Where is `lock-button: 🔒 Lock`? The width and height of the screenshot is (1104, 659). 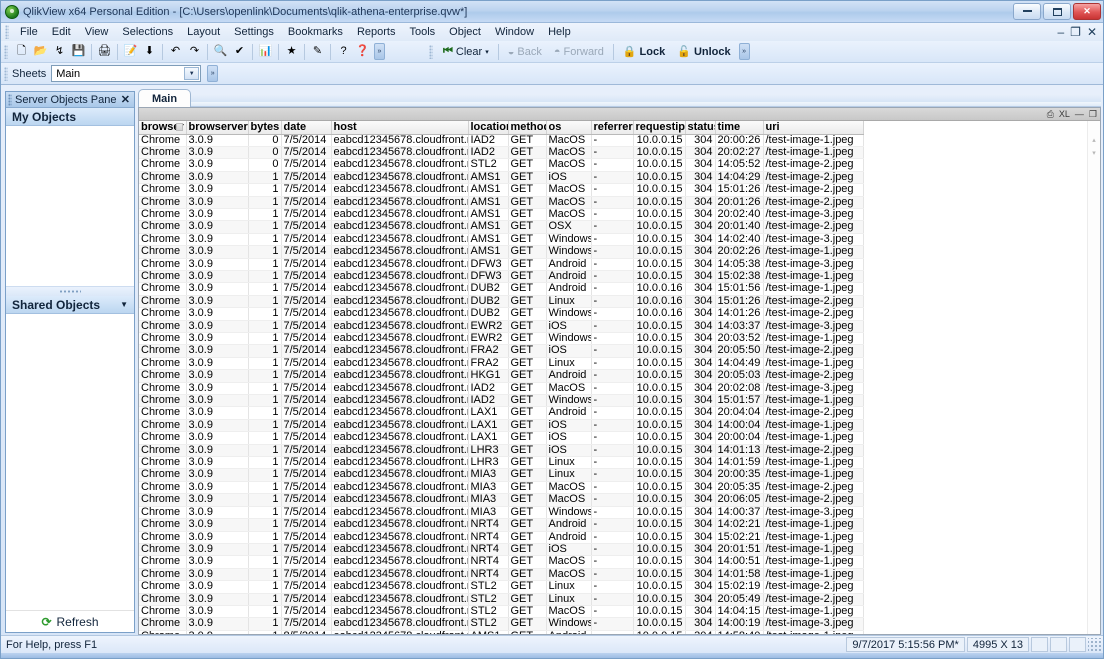
lock-button: 🔒 Lock is located at coordinates (644, 51).